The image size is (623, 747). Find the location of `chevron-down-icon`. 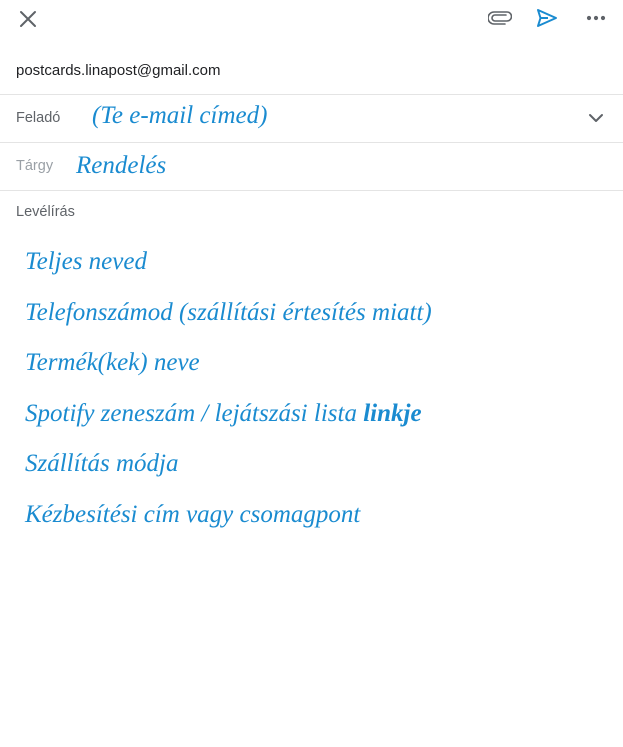

chevron-down-icon is located at coordinates (596, 118).